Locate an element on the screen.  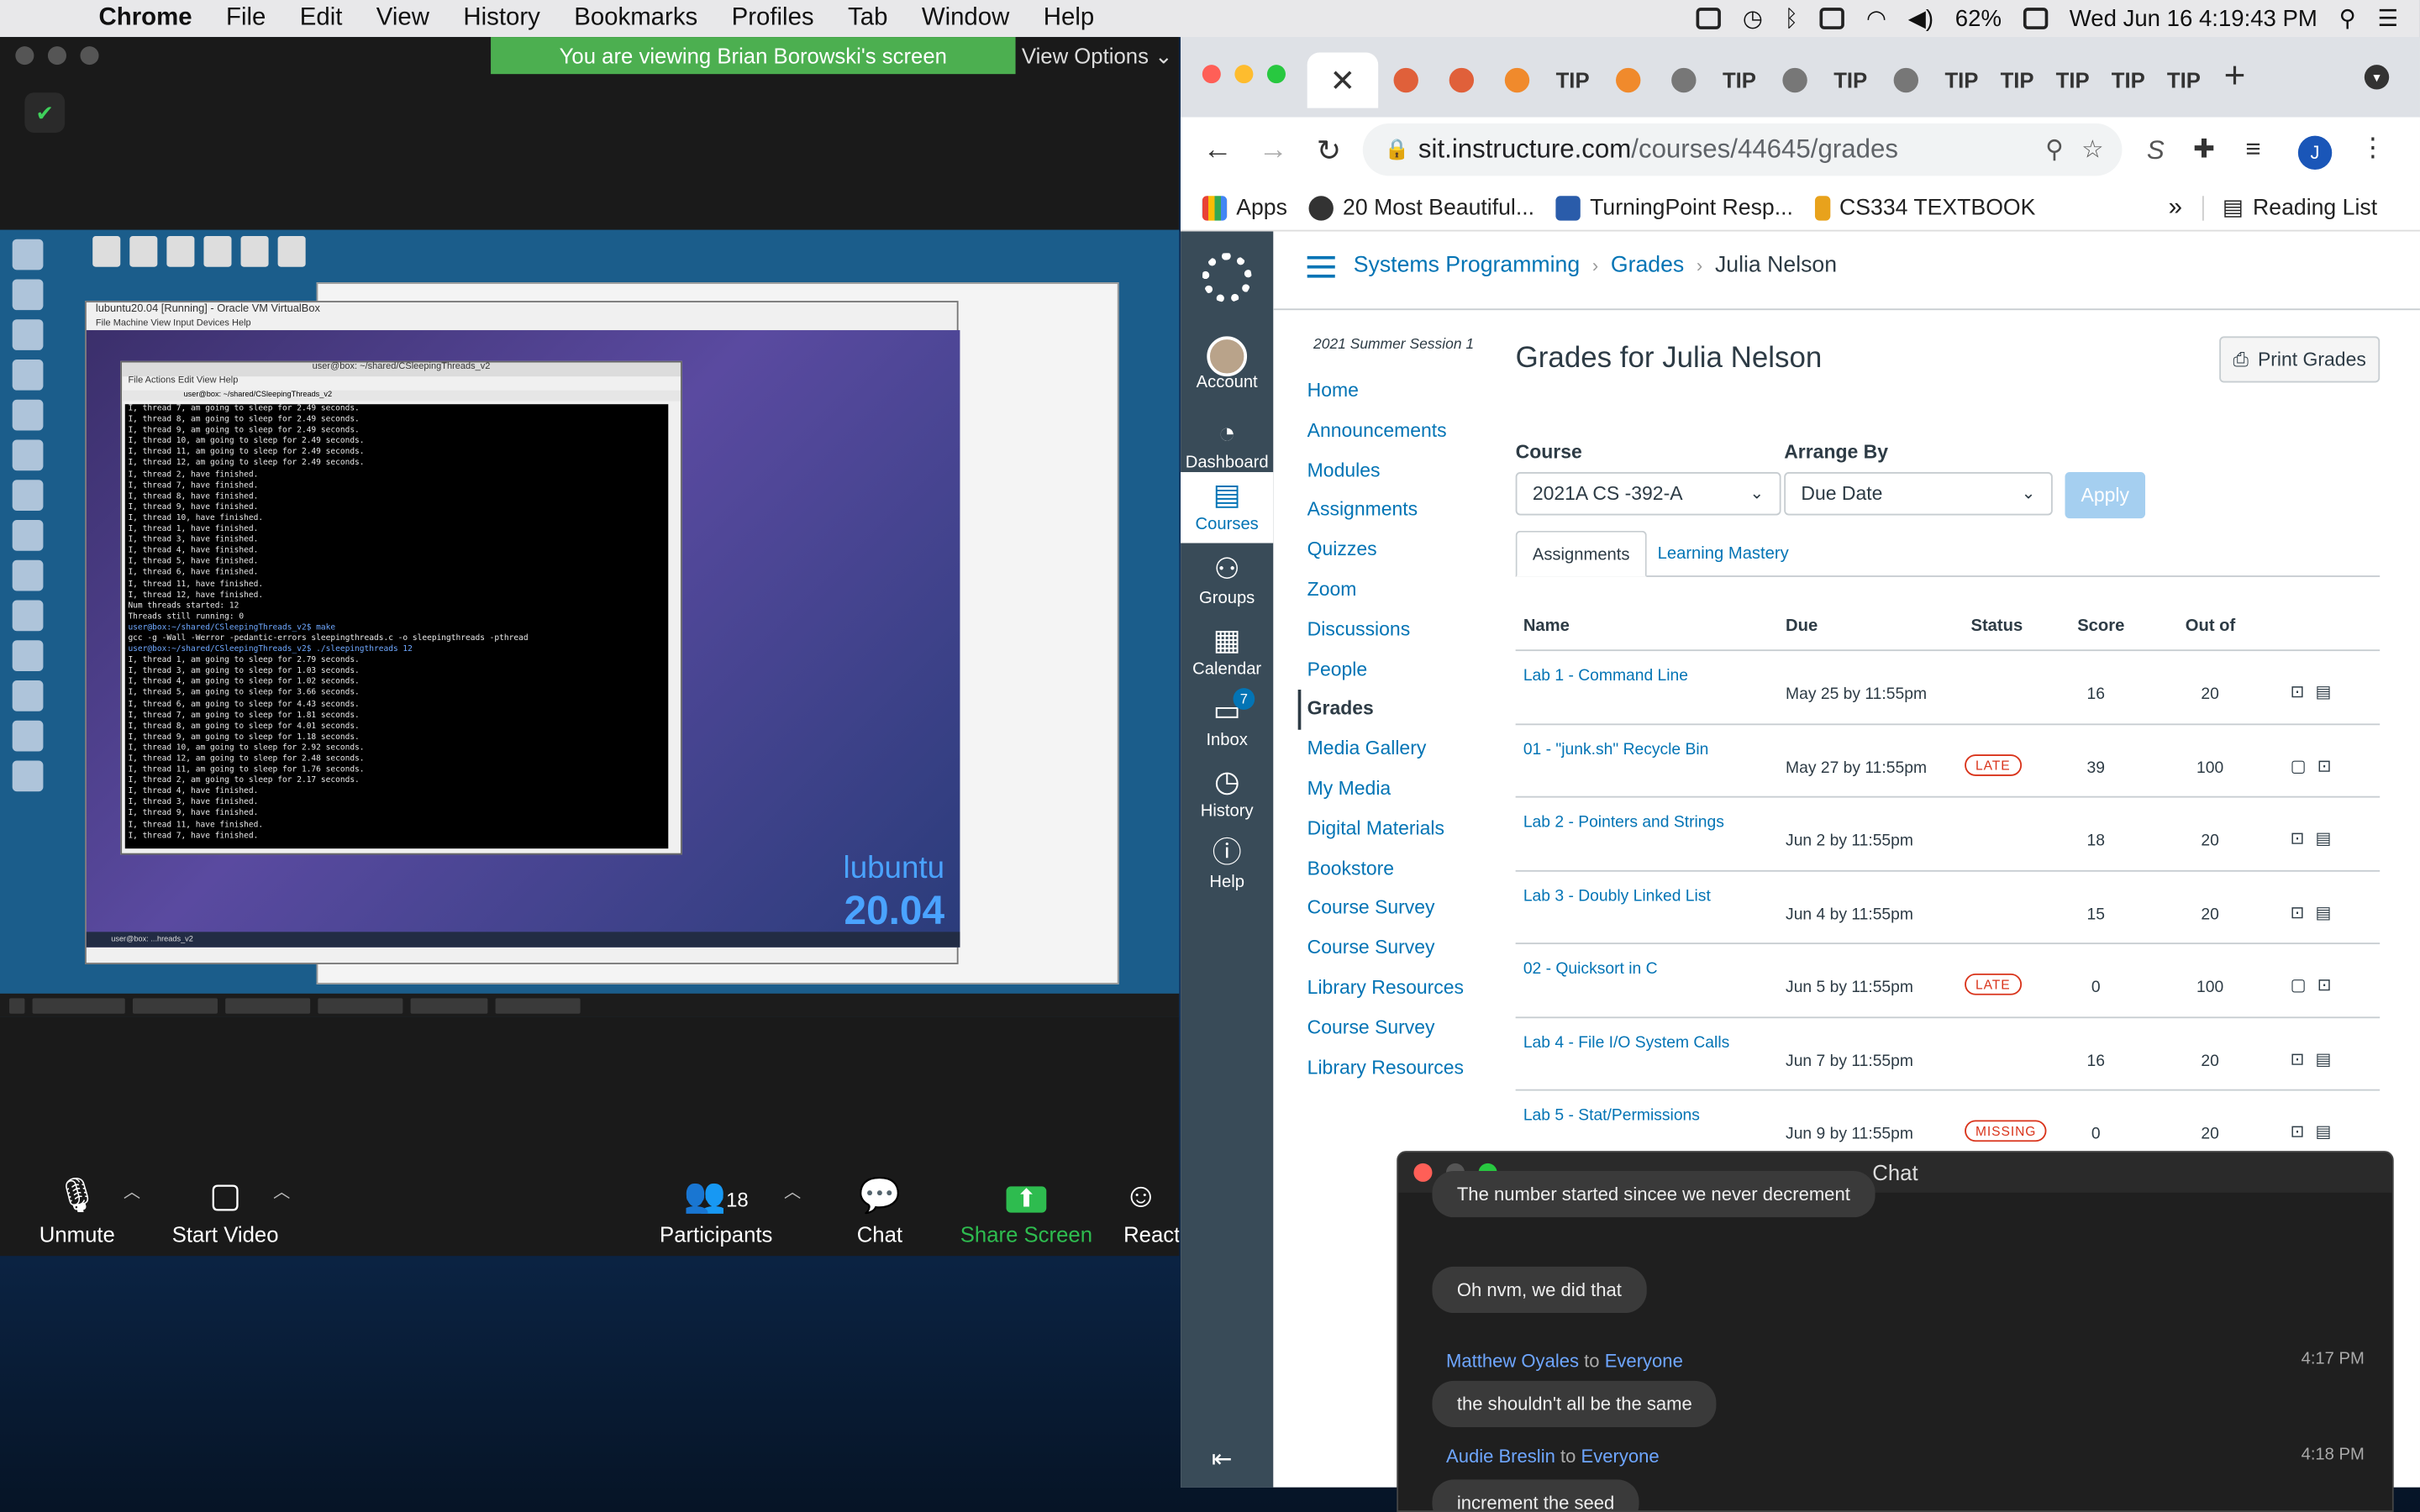
course-nav-bookstore: Bookstore is located at coordinates (1392, 869).